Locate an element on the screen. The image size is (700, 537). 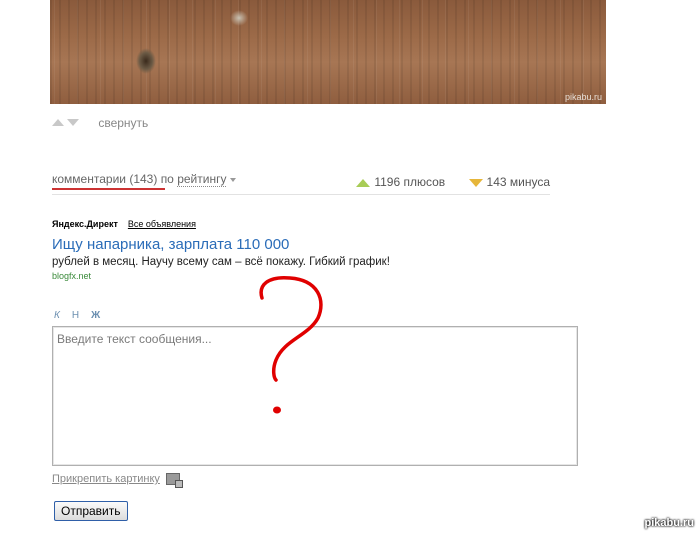
question-mark-curve is located at coordinates (291, 329).